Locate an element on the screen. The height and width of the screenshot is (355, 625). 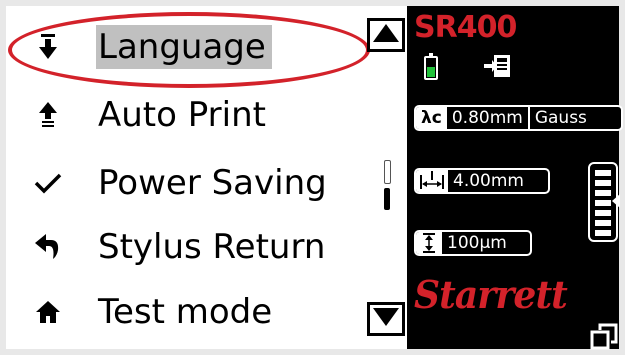
menu-item-test-mode: Test mode is located at coordinates (186, 312).